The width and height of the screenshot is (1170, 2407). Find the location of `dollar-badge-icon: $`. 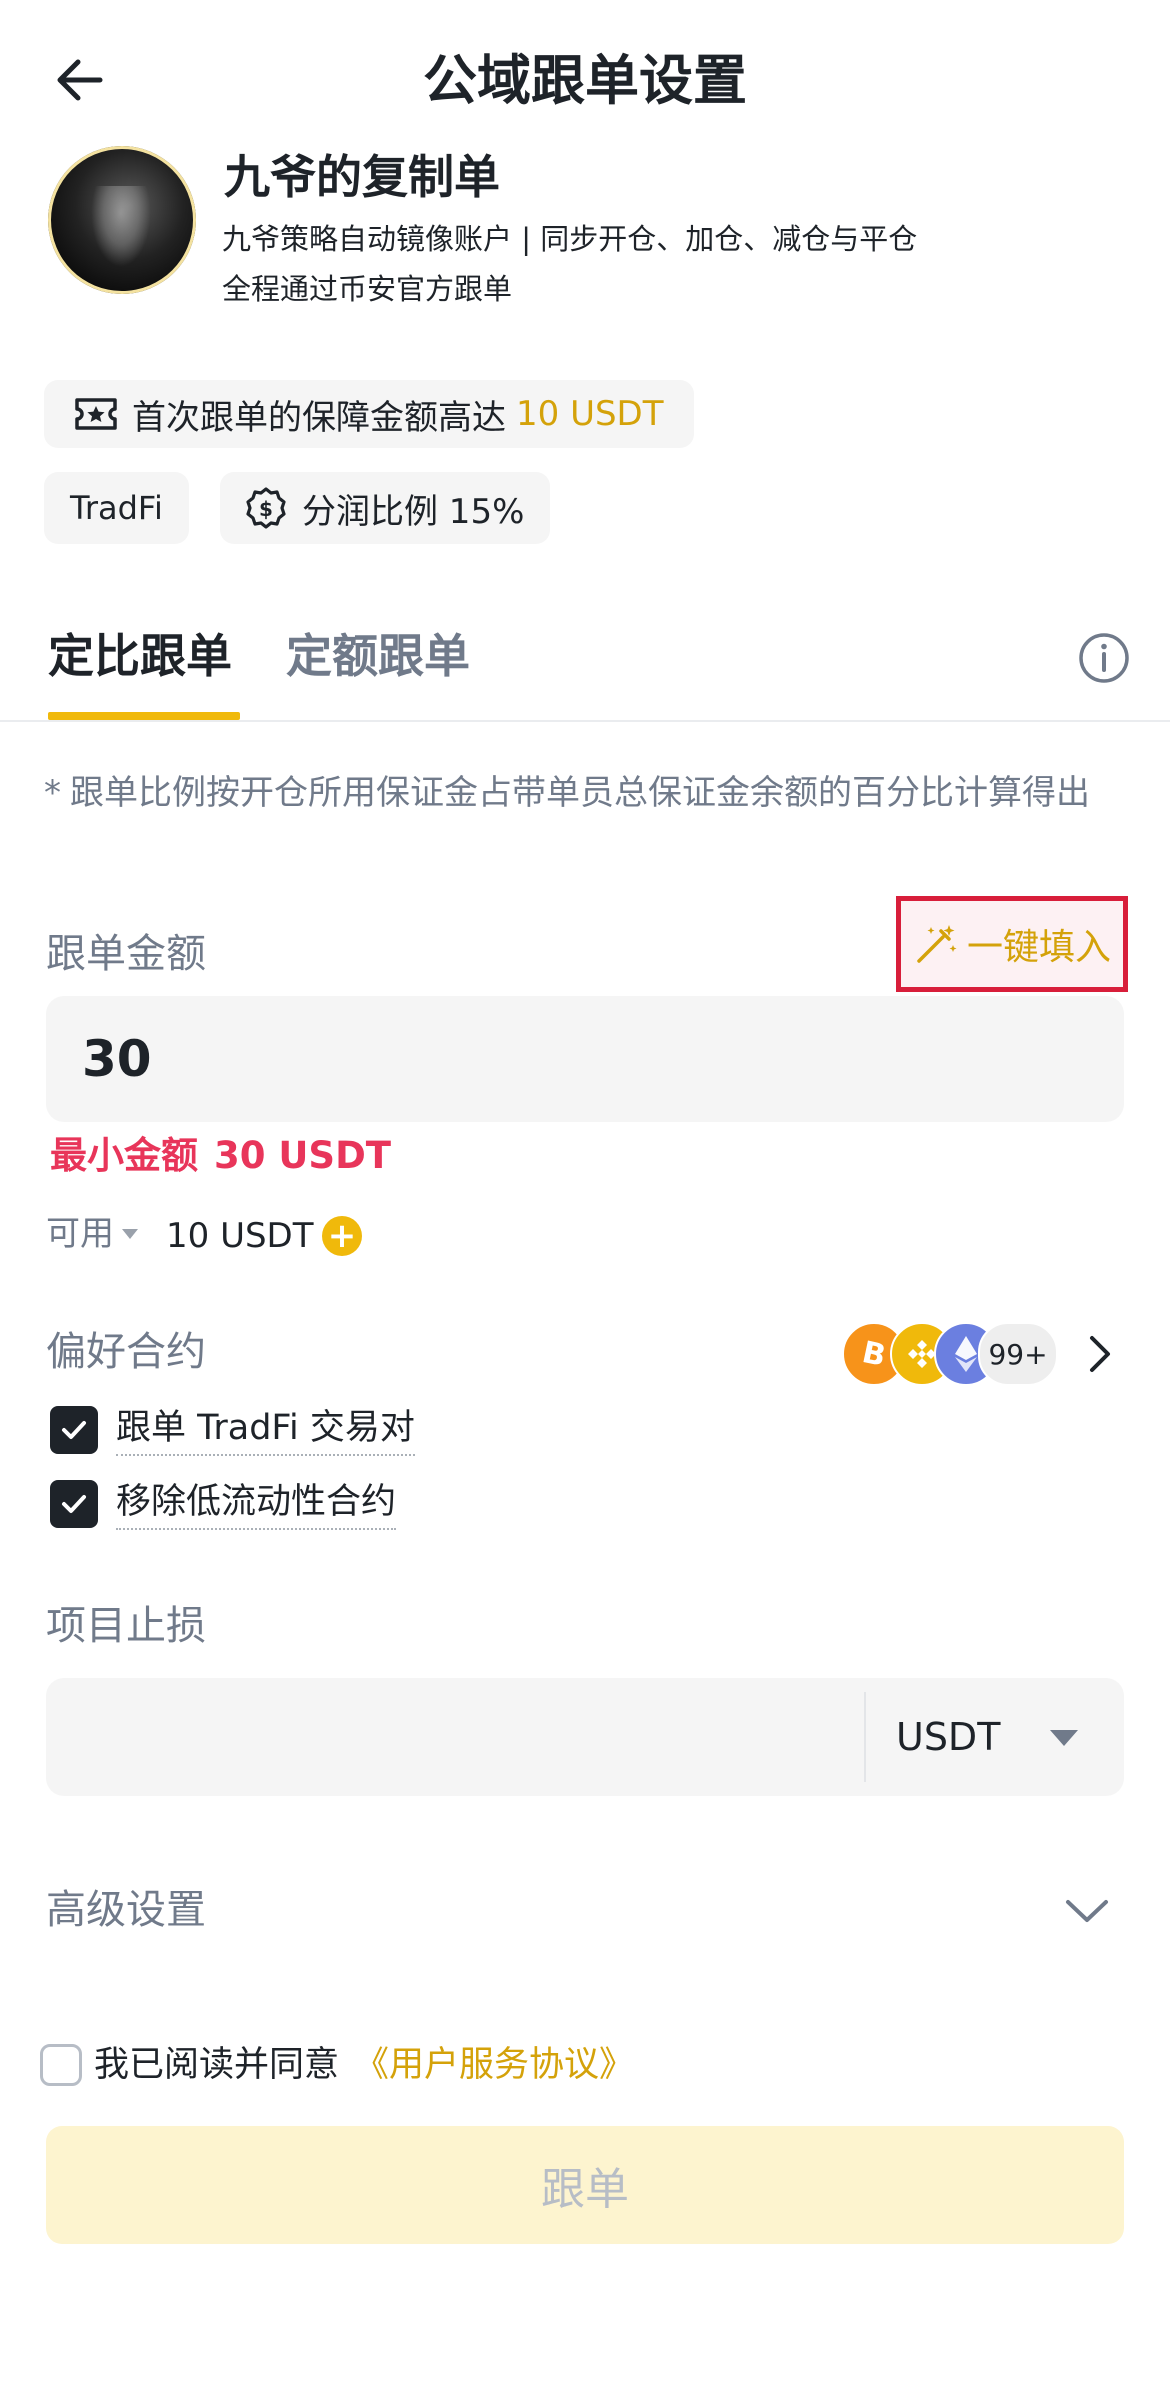

dollar-badge-icon: $ is located at coordinates (266, 508).